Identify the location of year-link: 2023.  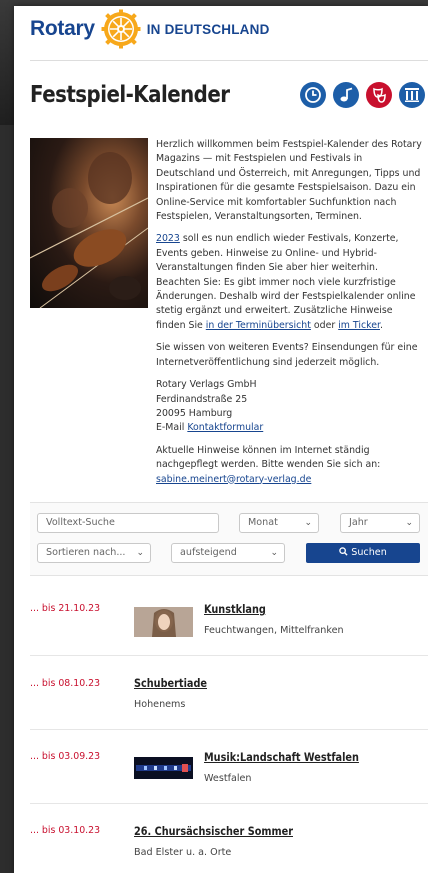
(168, 238).